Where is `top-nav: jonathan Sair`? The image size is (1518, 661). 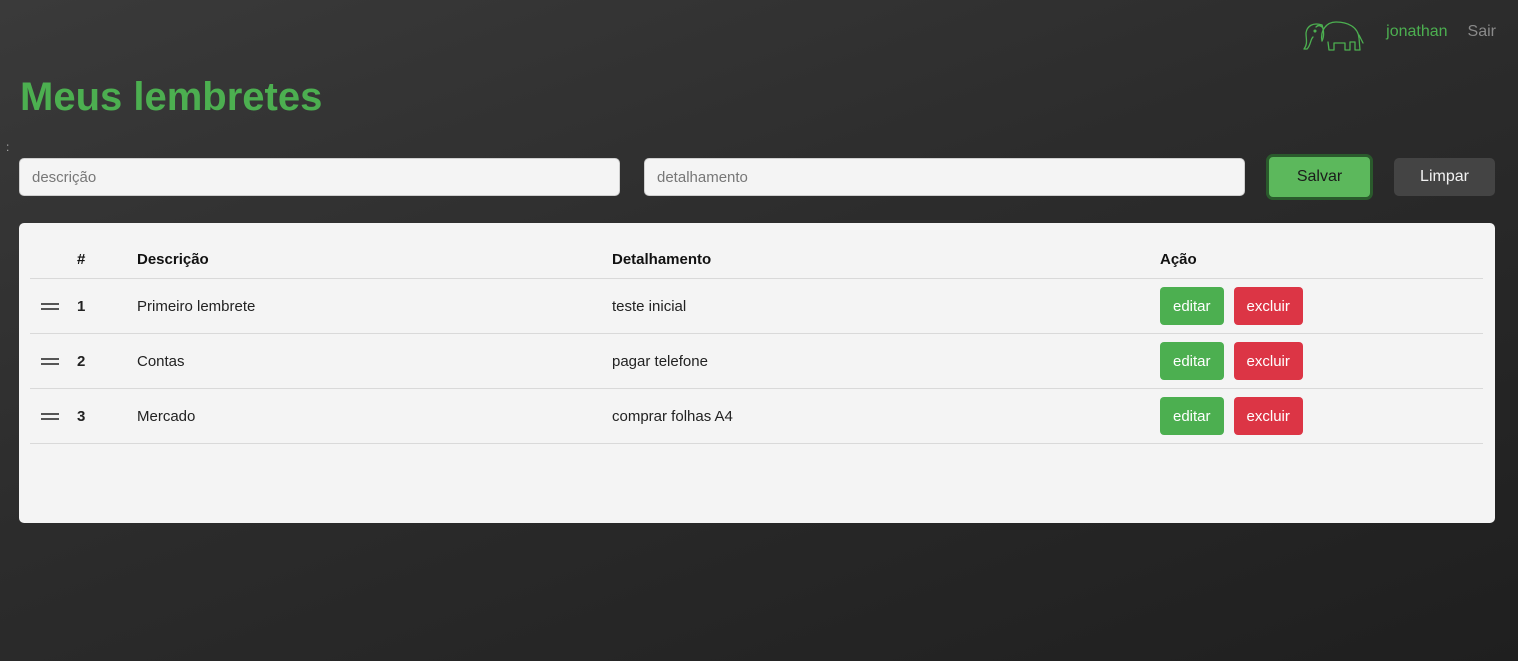 top-nav: jonathan Sair is located at coordinates (1398, 32).